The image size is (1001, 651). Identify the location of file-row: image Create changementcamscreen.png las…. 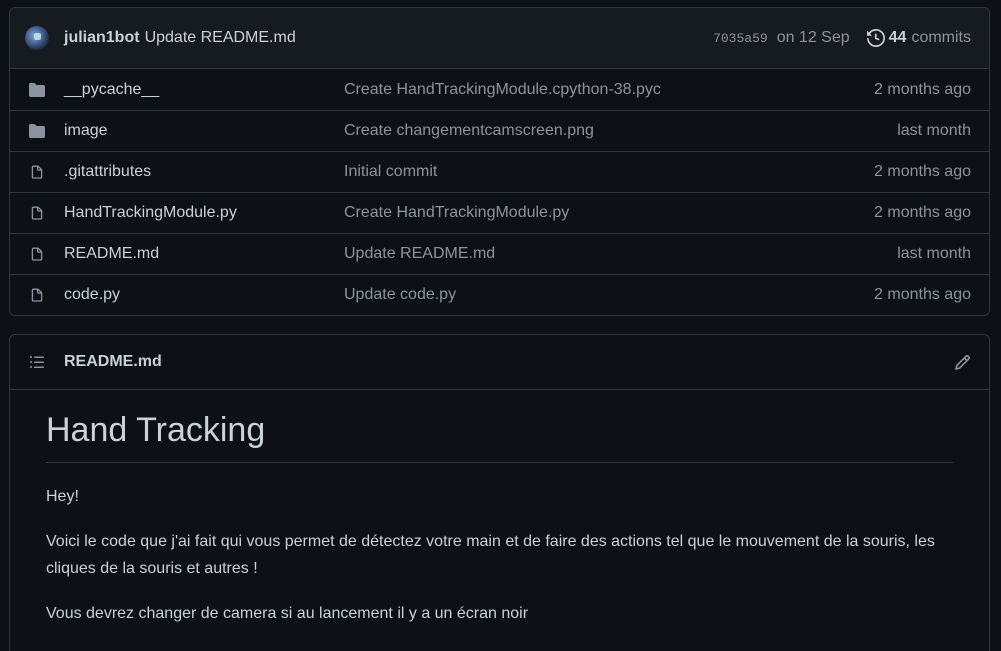
(499, 130).